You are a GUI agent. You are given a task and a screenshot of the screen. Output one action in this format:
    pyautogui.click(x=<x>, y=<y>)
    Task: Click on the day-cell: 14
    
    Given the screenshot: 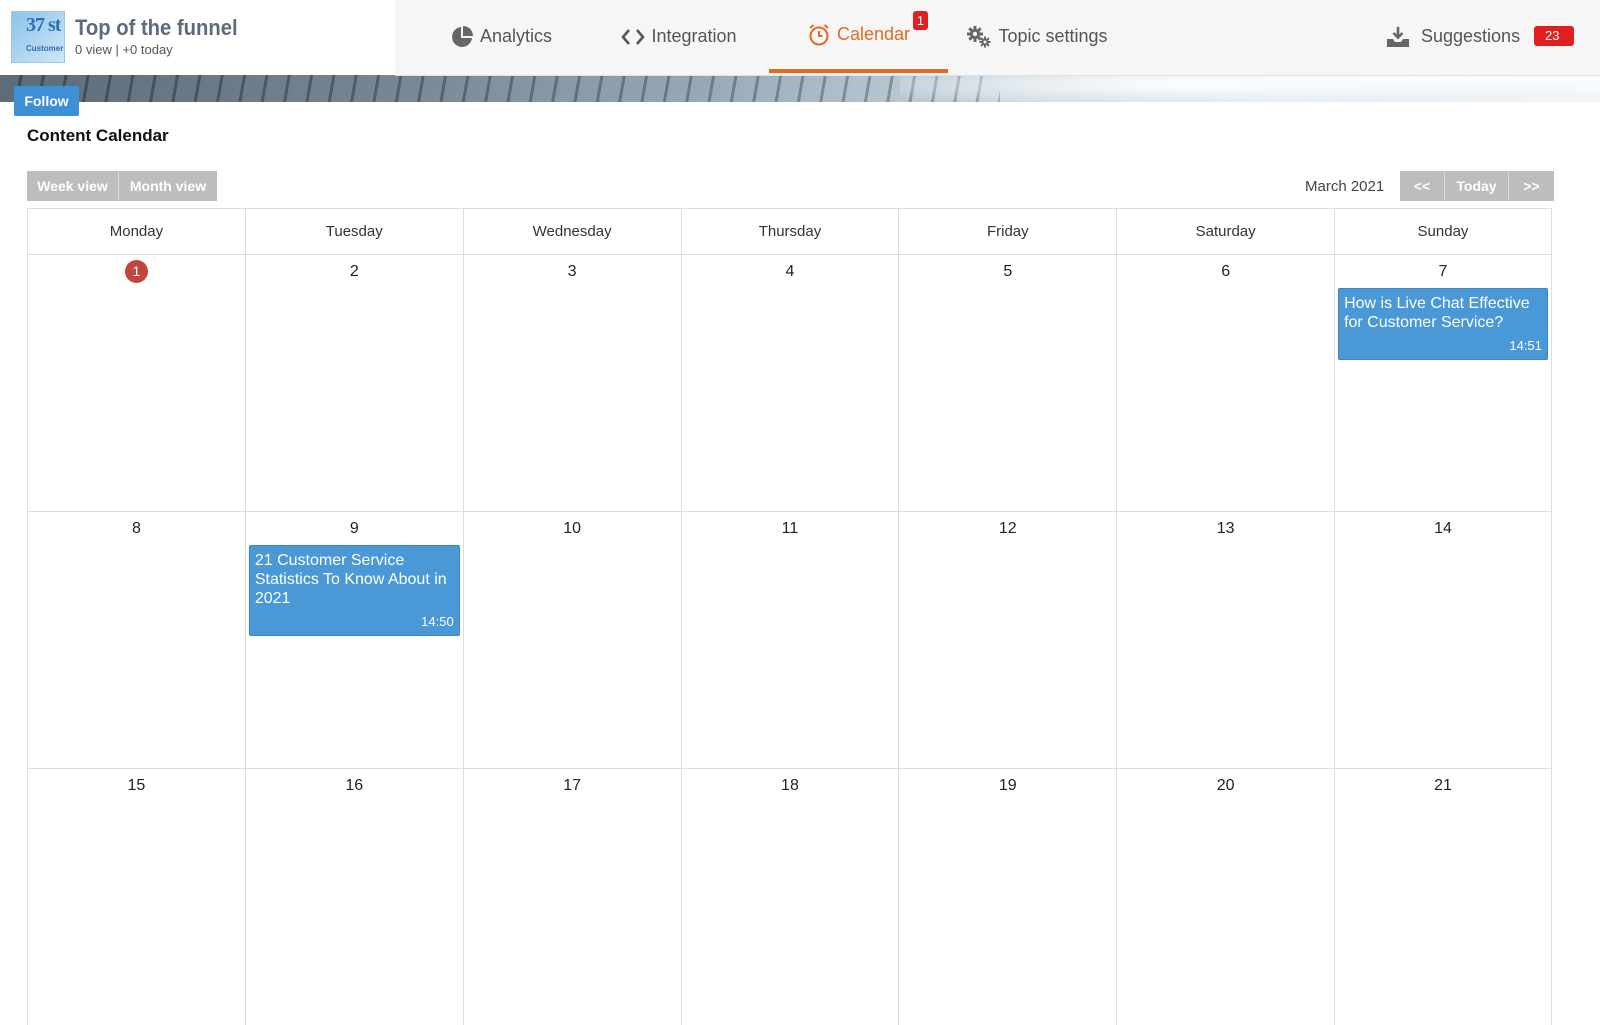 What is the action you would take?
    pyautogui.click(x=1443, y=639)
    